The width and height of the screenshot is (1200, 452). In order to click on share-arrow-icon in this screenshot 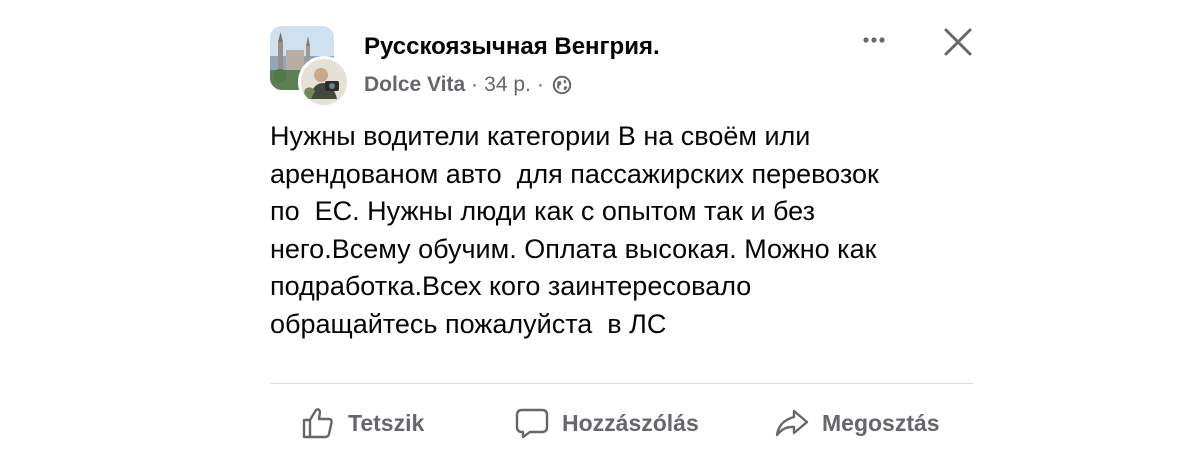, I will do `click(792, 423)`.